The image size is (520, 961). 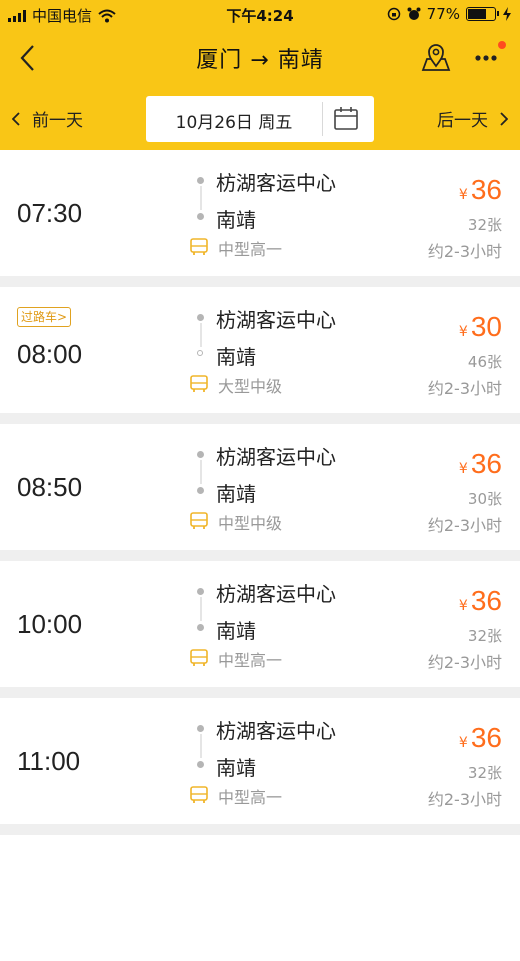 I want to click on trip-card-partial, so click(x=260, y=898).